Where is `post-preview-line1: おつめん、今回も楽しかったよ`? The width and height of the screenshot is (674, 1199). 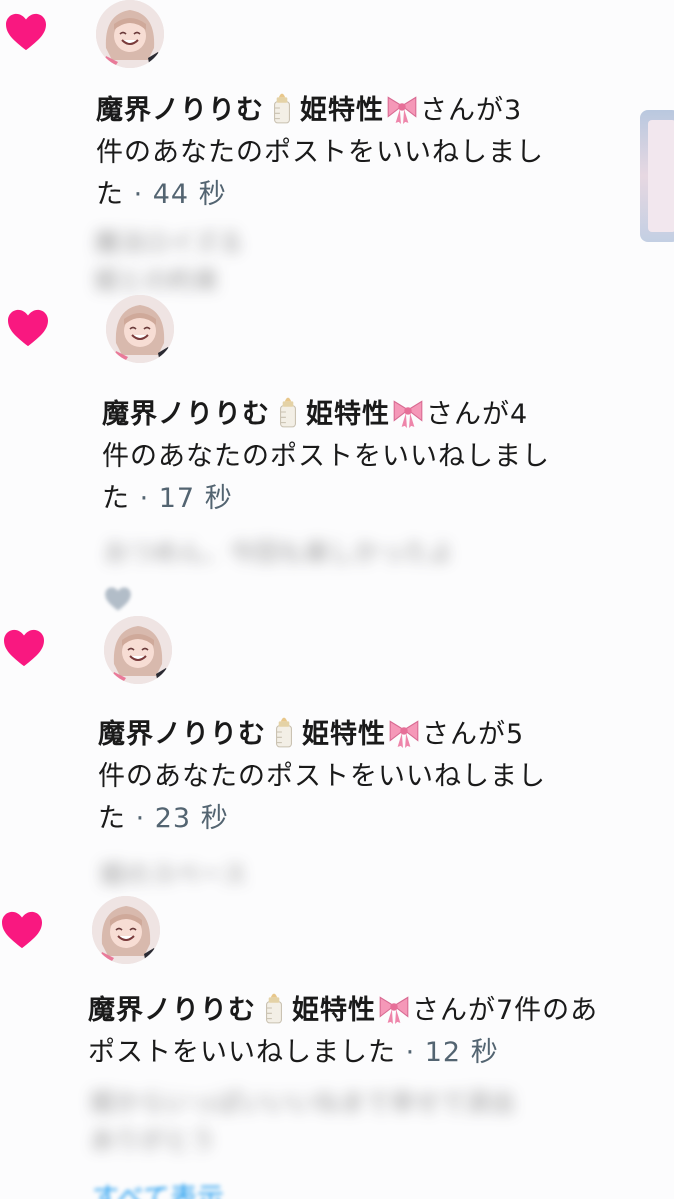
post-preview-line1: おつめん、今回も楽しかったよ is located at coordinates (279, 552).